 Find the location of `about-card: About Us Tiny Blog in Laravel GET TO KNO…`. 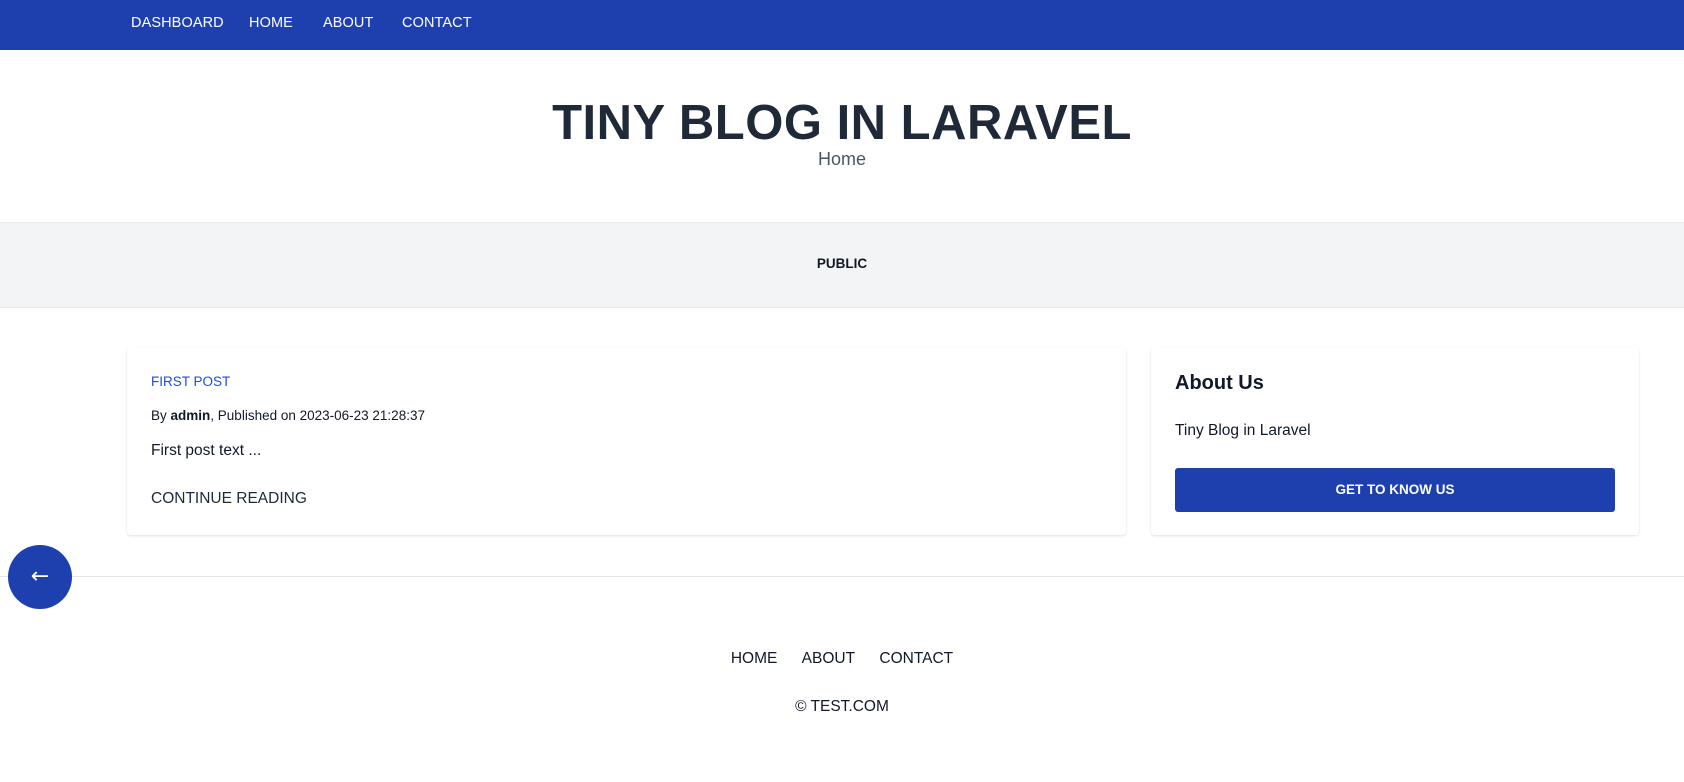

about-card: About Us Tiny Blog in Laravel GET TO KNO… is located at coordinates (1395, 441).